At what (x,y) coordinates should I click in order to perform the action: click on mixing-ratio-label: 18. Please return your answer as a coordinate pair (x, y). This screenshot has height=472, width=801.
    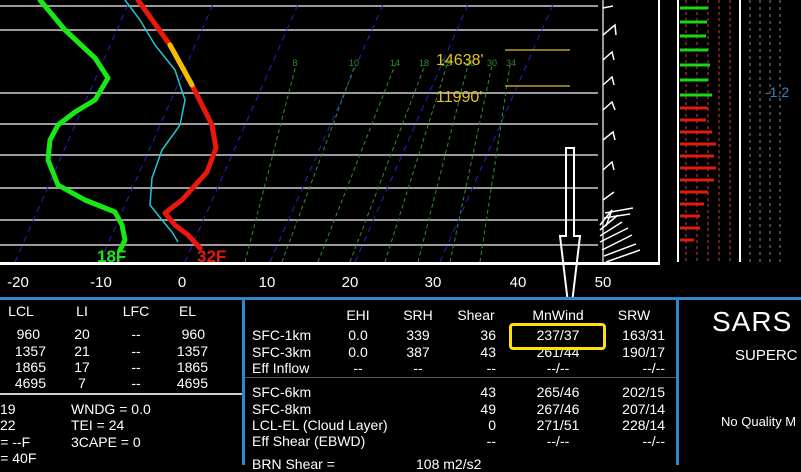
    Looking at the image, I should click on (424, 63).